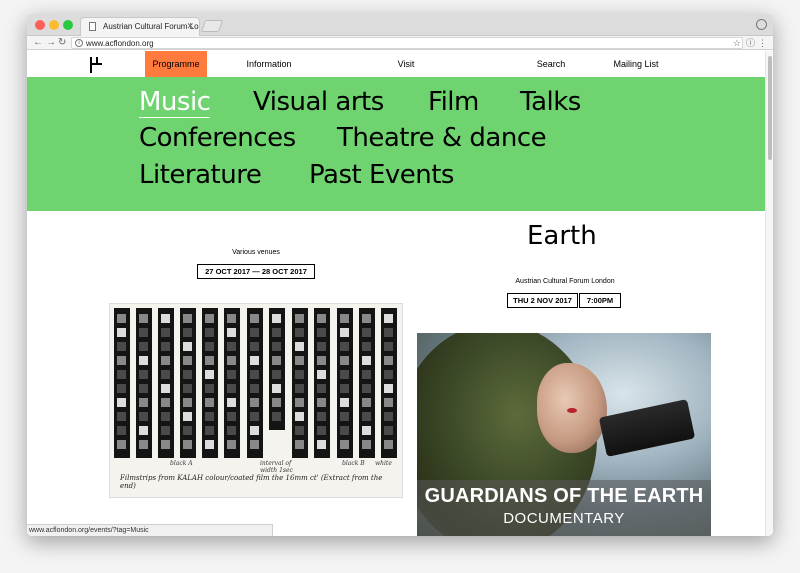 The image size is (800, 573). I want to click on nav-visit: Visit, so click(406, 64).